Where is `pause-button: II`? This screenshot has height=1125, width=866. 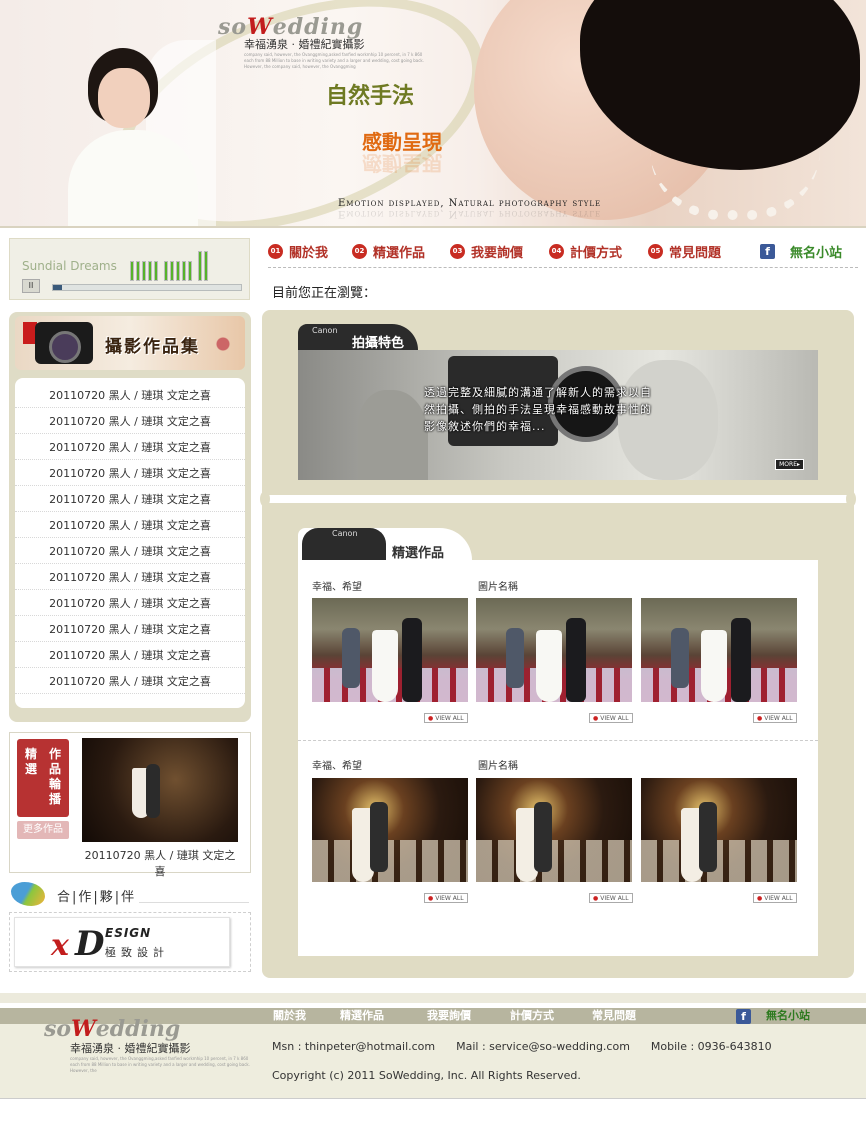
pause-button: II is located at coordinates (31, 286).